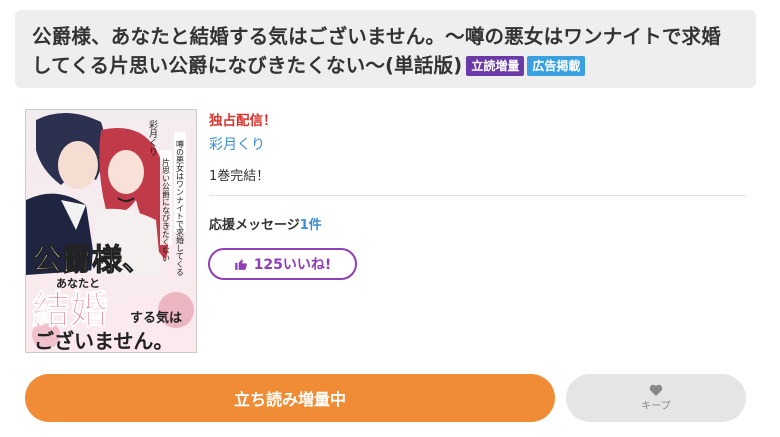 The height and width of the screenshot is (437, 780). What do you see at coordinates (292, 265) in the screenshot?
I see `like-count-label: 125いいね!` at bounding box center [292, 265].